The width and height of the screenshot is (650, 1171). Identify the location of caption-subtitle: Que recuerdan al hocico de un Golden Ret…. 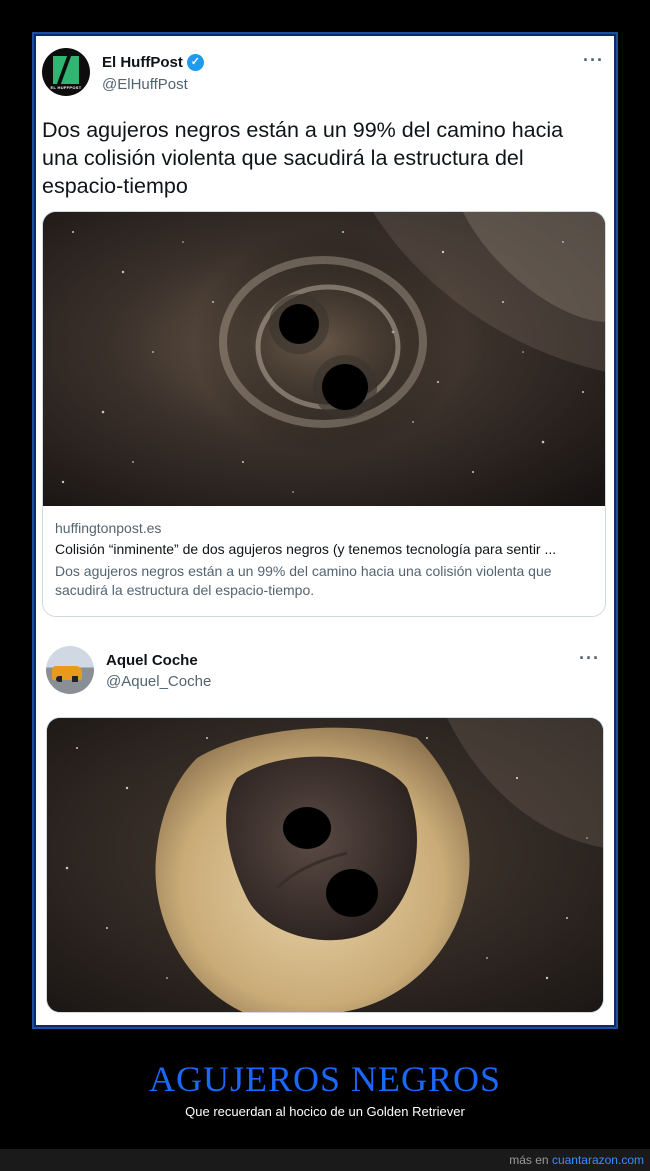
(325, 1111).